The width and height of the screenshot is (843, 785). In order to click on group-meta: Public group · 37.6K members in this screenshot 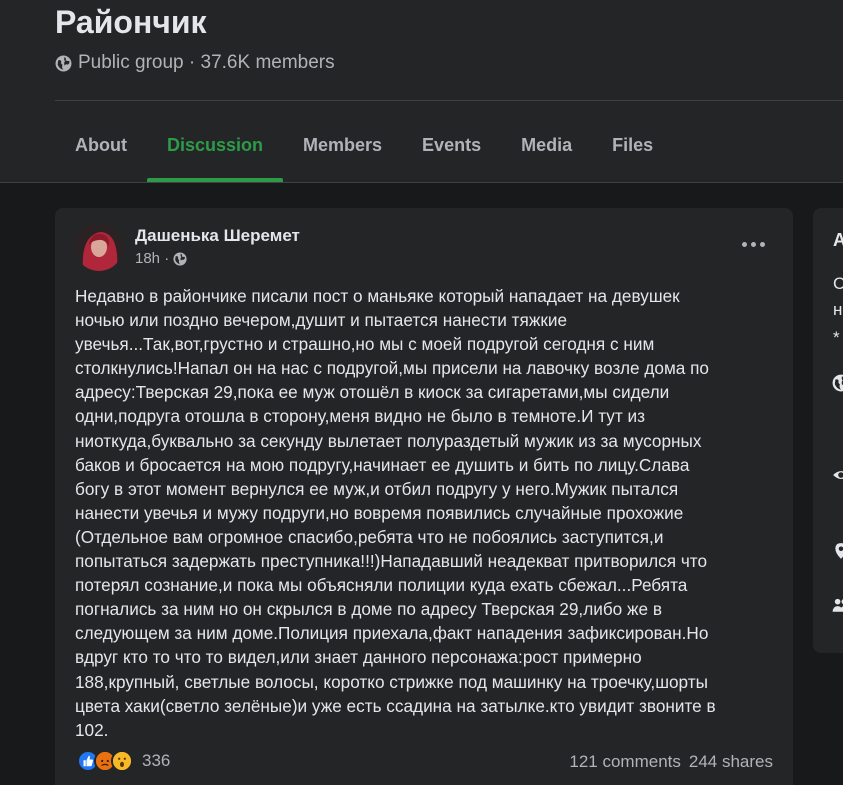, I will do `click(195, 63)`.